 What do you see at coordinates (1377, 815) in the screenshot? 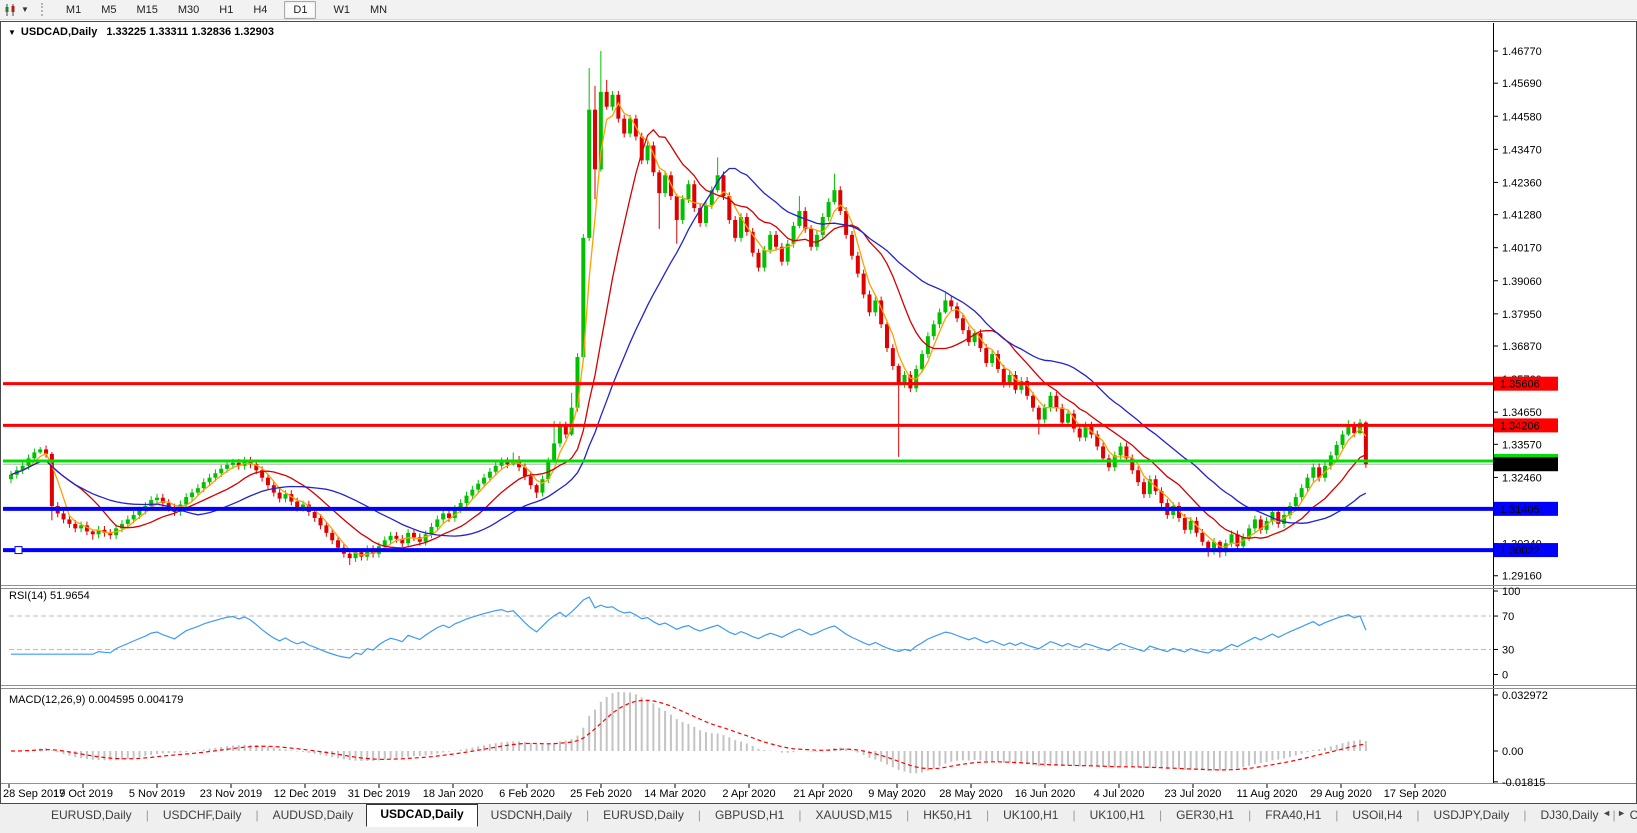
I see `chart-tab-usoil-h4: USOil,H4` at bounding box center [1377, 815].